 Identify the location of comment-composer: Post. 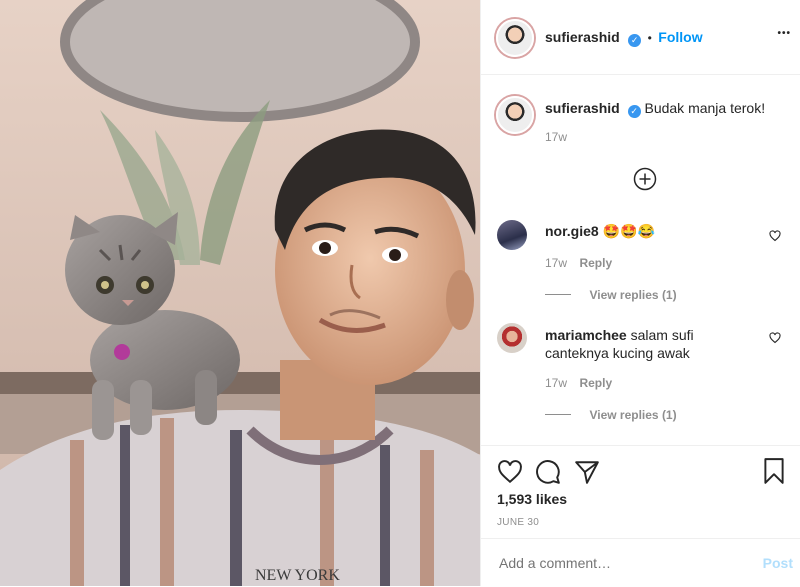
(640, 562).